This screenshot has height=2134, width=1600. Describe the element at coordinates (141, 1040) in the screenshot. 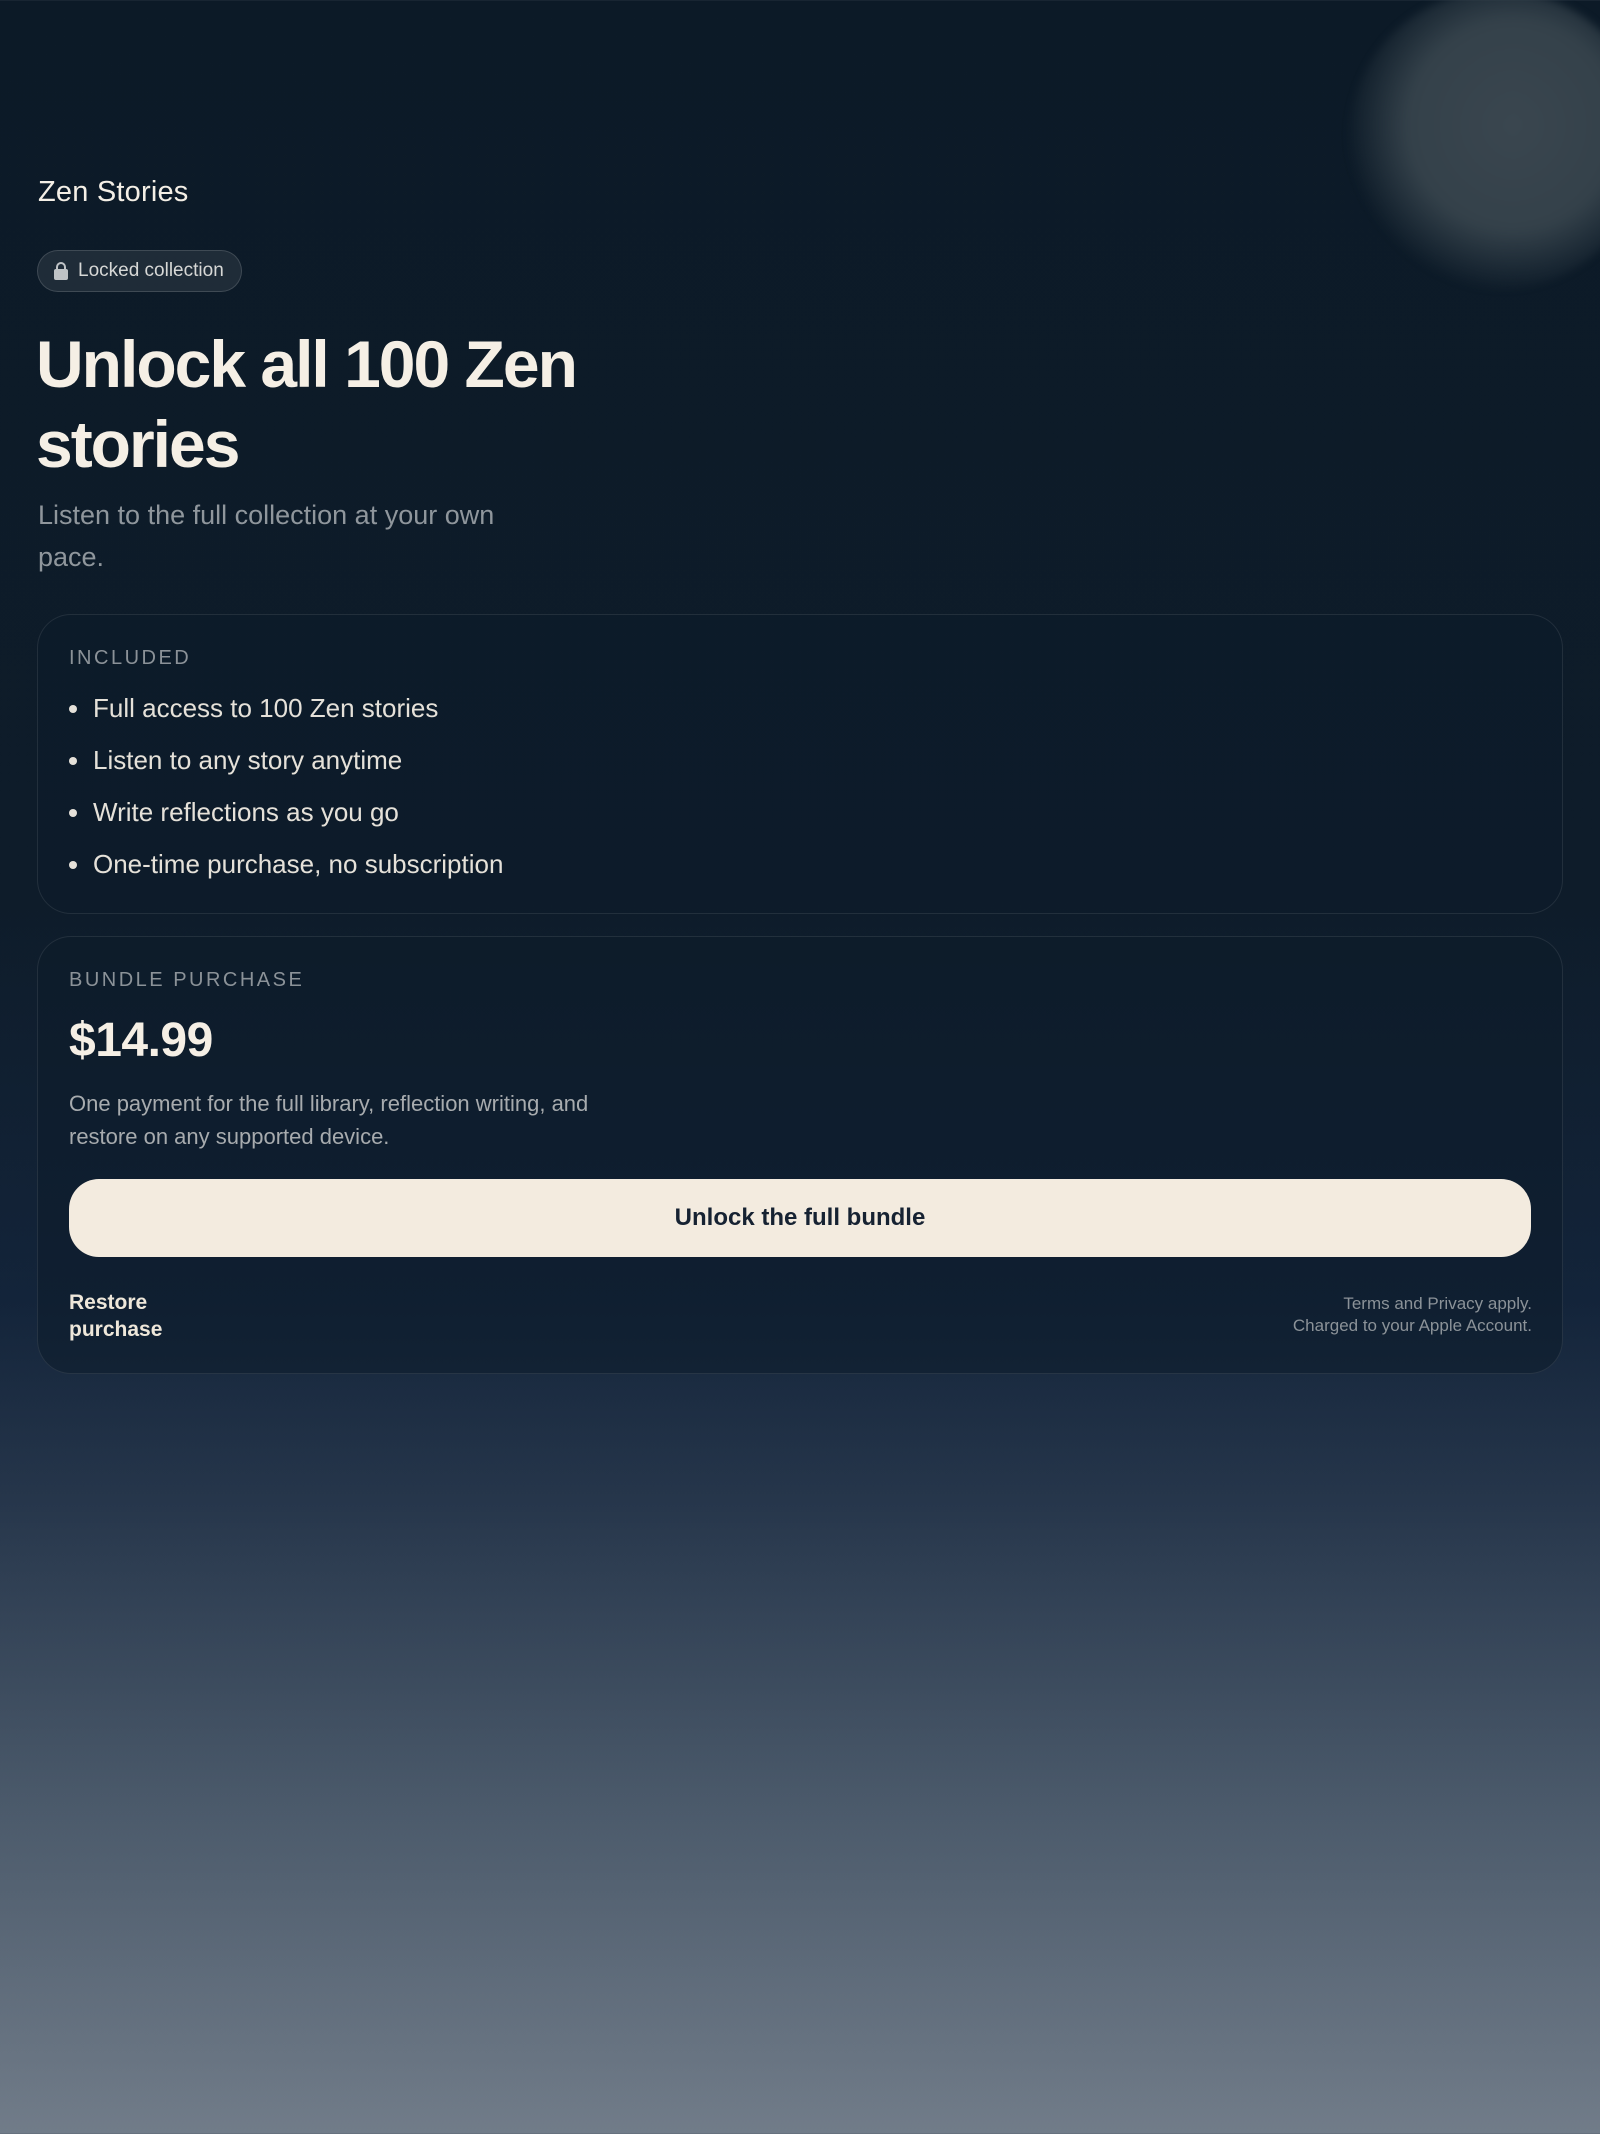

I see `bundle-price: $14.99` at that location.